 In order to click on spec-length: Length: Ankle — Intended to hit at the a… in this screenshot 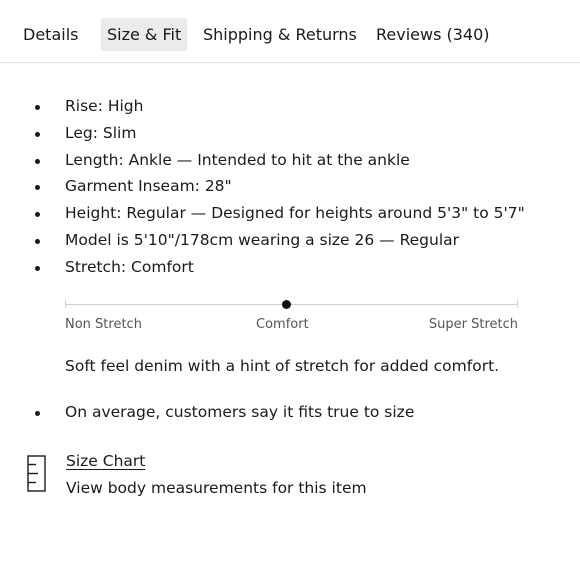, I will do `click(290, 160)`.